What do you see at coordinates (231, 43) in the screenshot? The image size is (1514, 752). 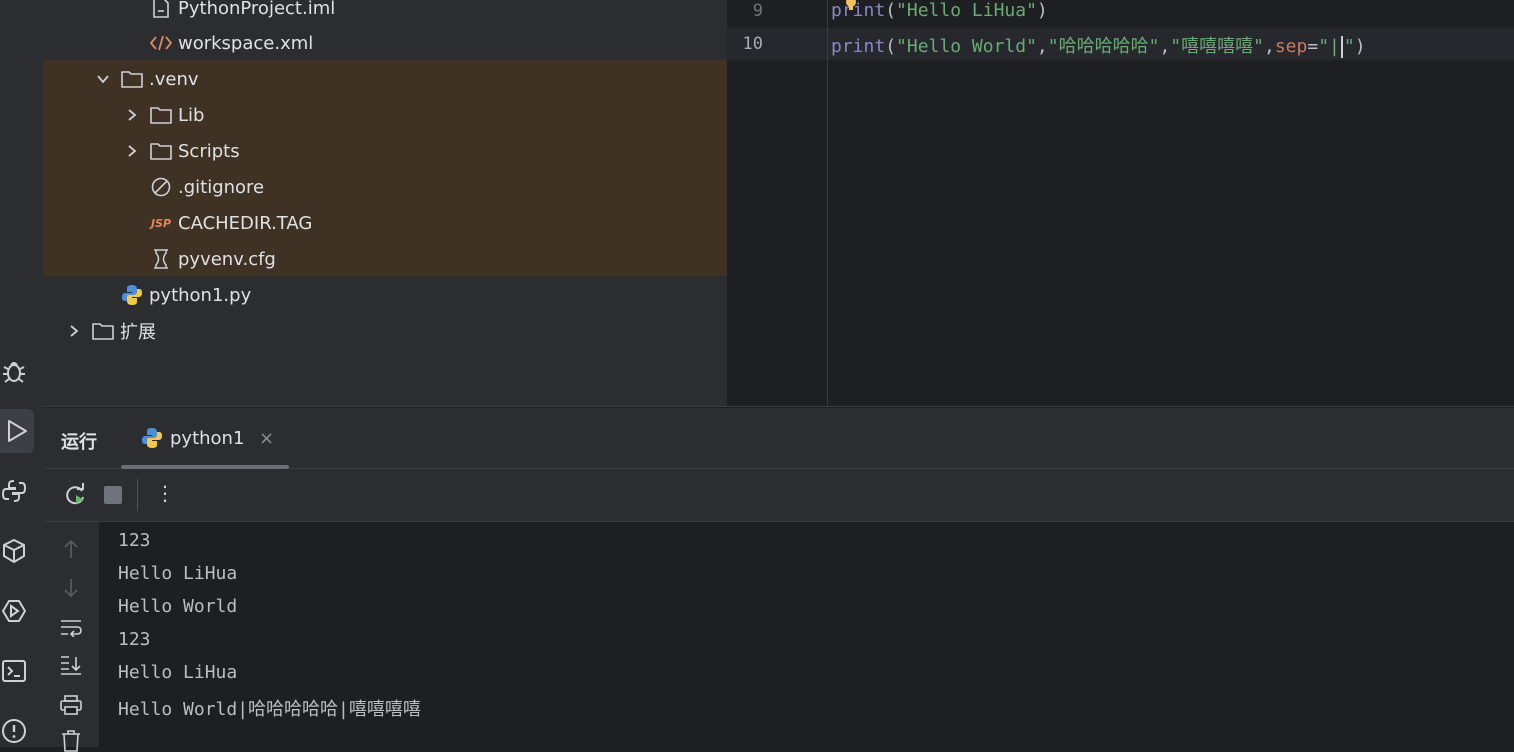 I see `tree-item-workspace-xml: workspace.xml` at bounding box center [231, 43].